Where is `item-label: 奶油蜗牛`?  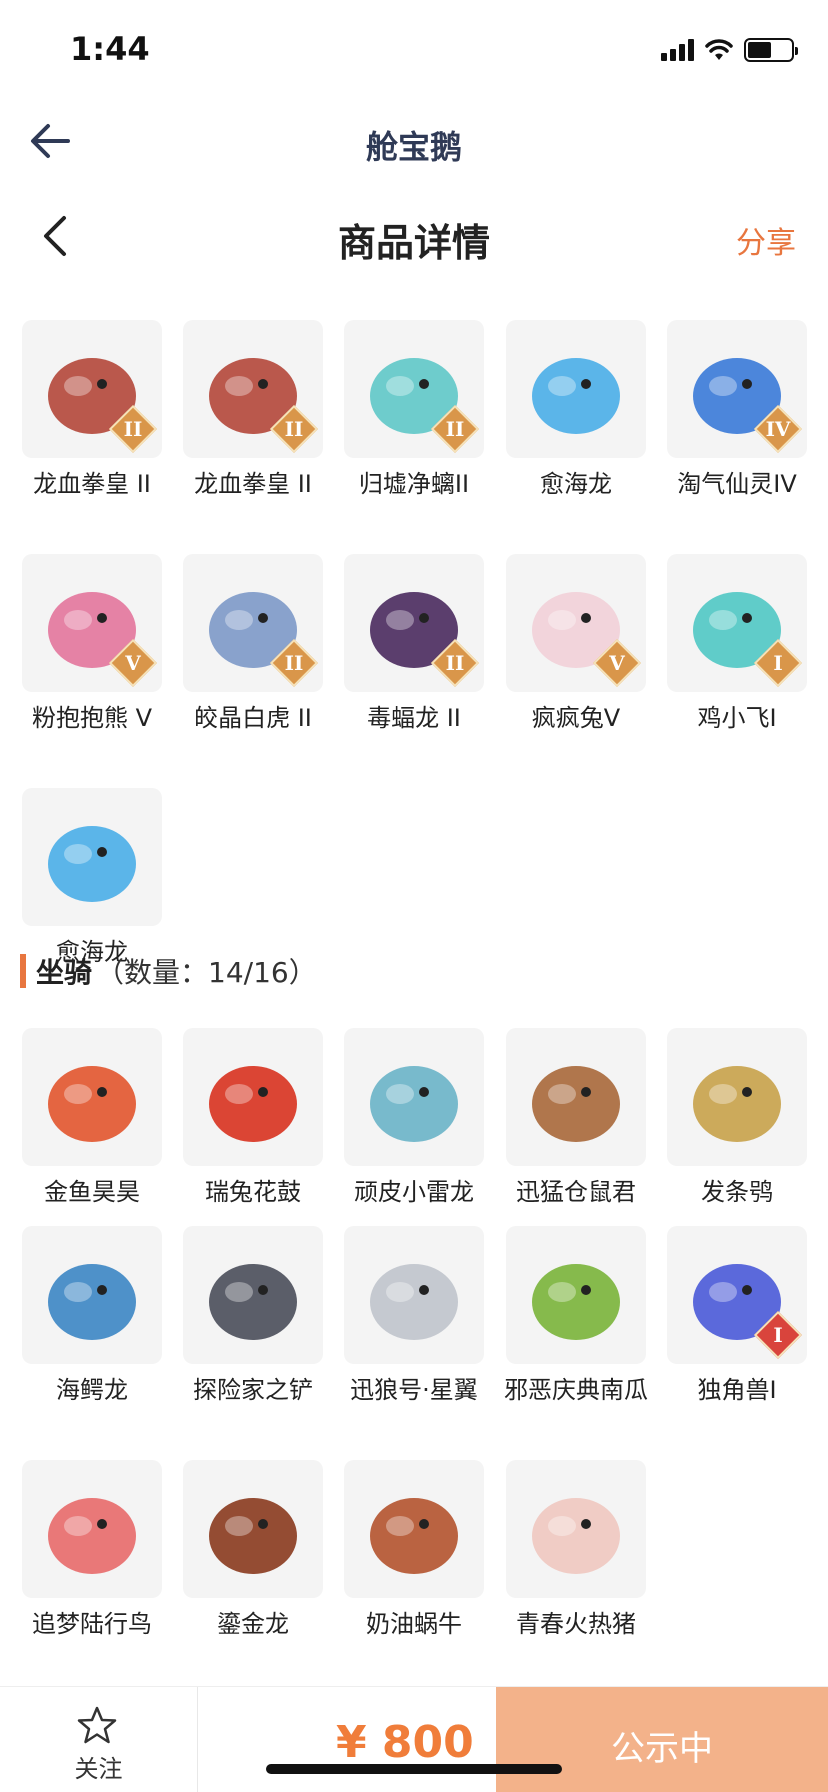
item-label: 奶油蜗牛 is located at coordinates (414, 1624).